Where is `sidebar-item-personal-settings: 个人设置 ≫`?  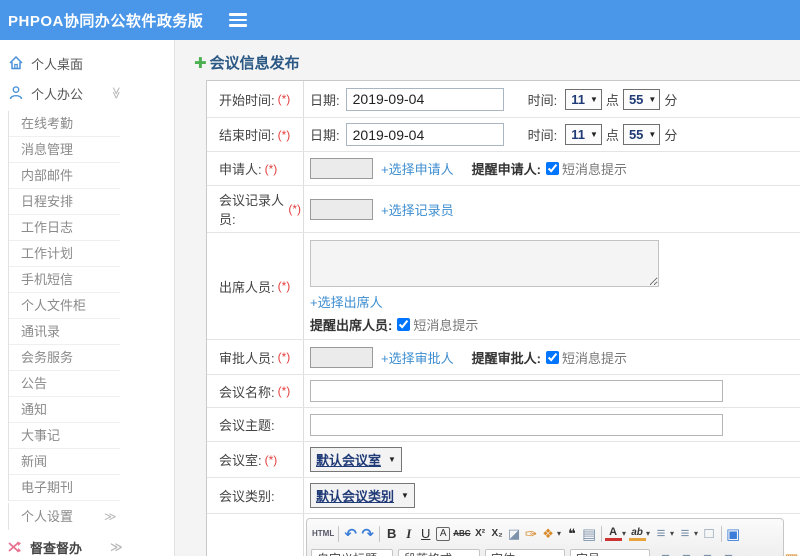
sidebar-item-personal-settings: 个人设置 ≫ is located at coordinates (64, 516).